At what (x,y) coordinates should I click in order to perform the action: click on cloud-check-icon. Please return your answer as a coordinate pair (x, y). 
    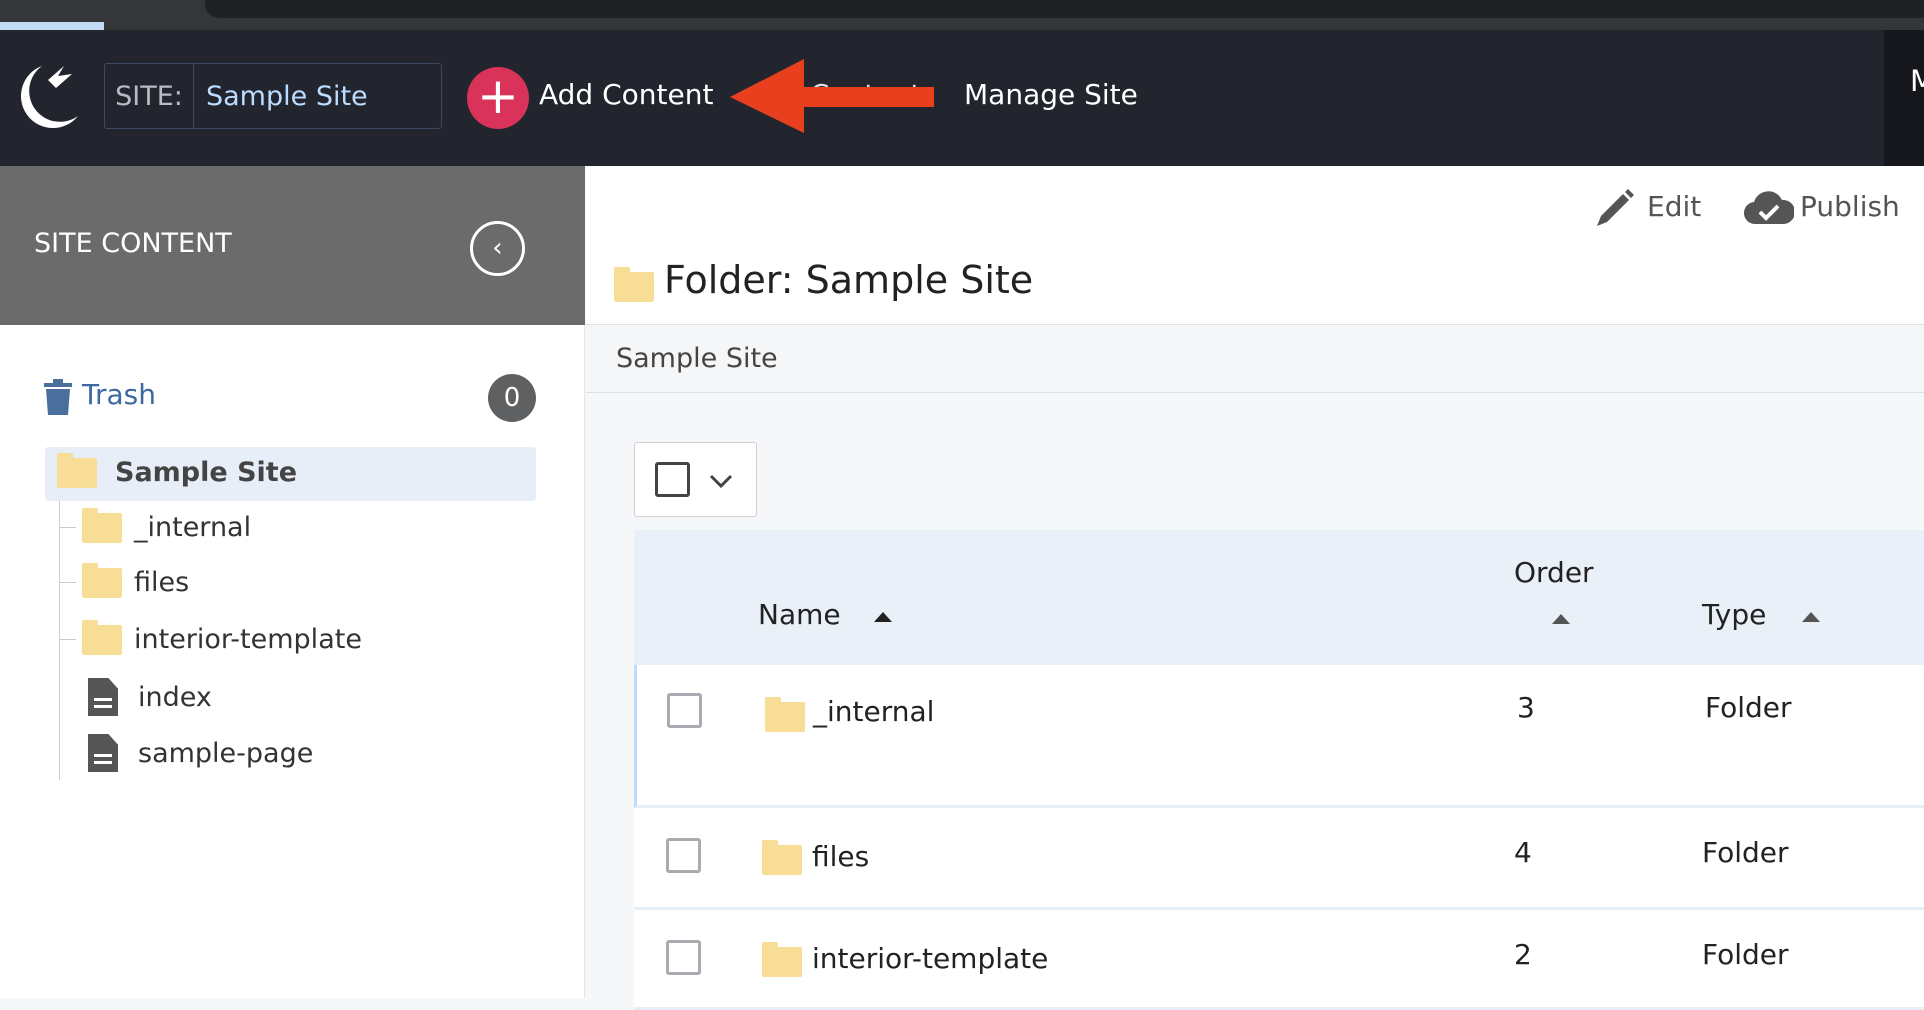
    Looking at the image, I should click on (1769, 208).